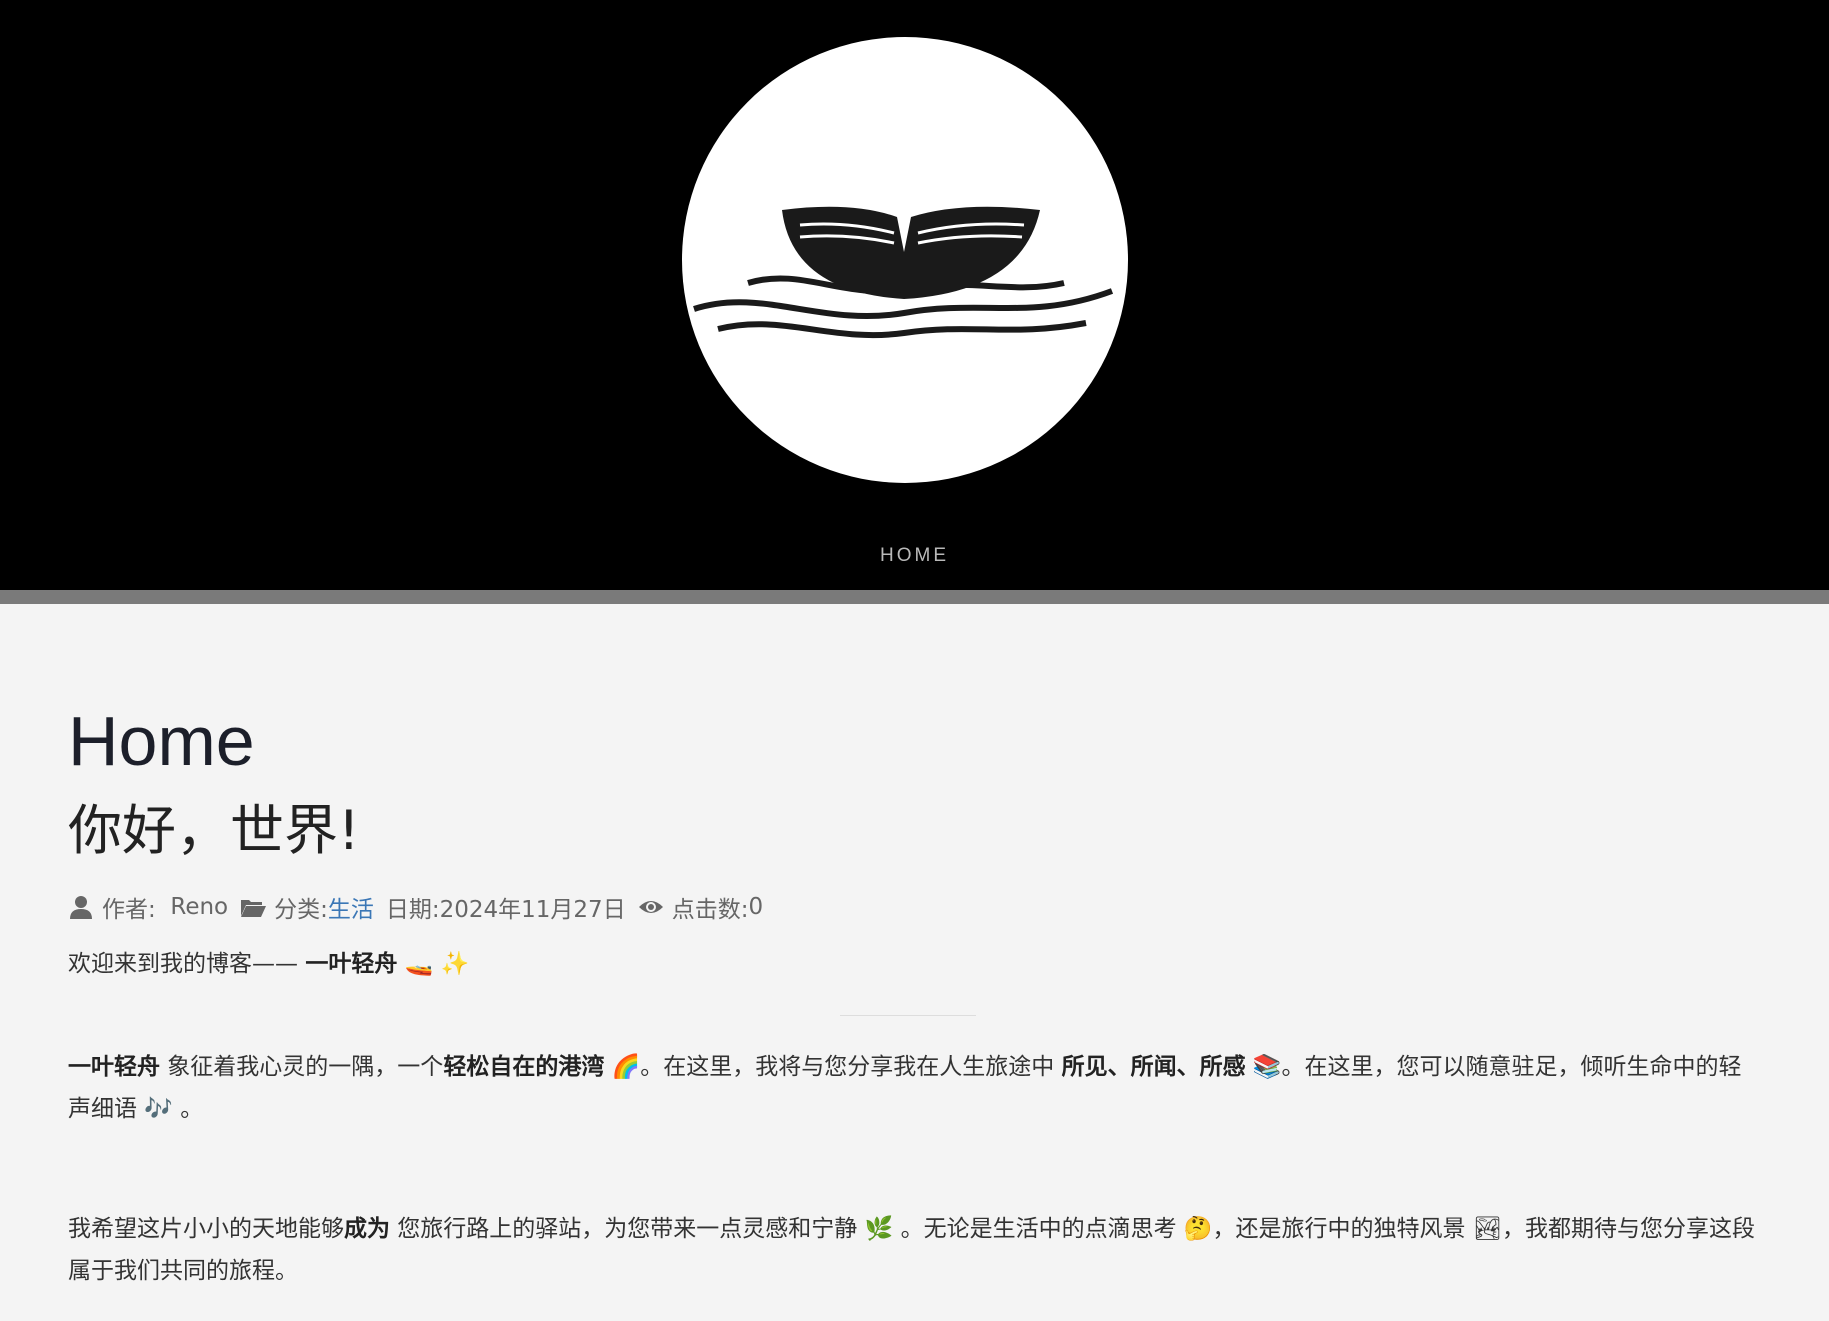 The height and width of the screenshot is (1321, 1829). What do you see at coordinates (188, 1109) in the screenshot?
I see `p1-text-4: 。` at bounding box center [188, 1109].